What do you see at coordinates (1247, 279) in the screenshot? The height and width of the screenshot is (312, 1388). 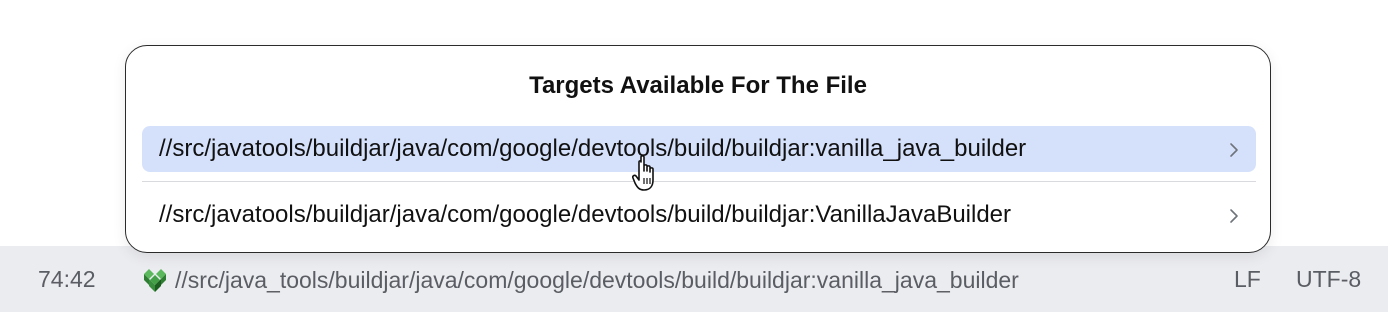 I see `line-separator-widget: LF` at bounding box center [1247, 279].